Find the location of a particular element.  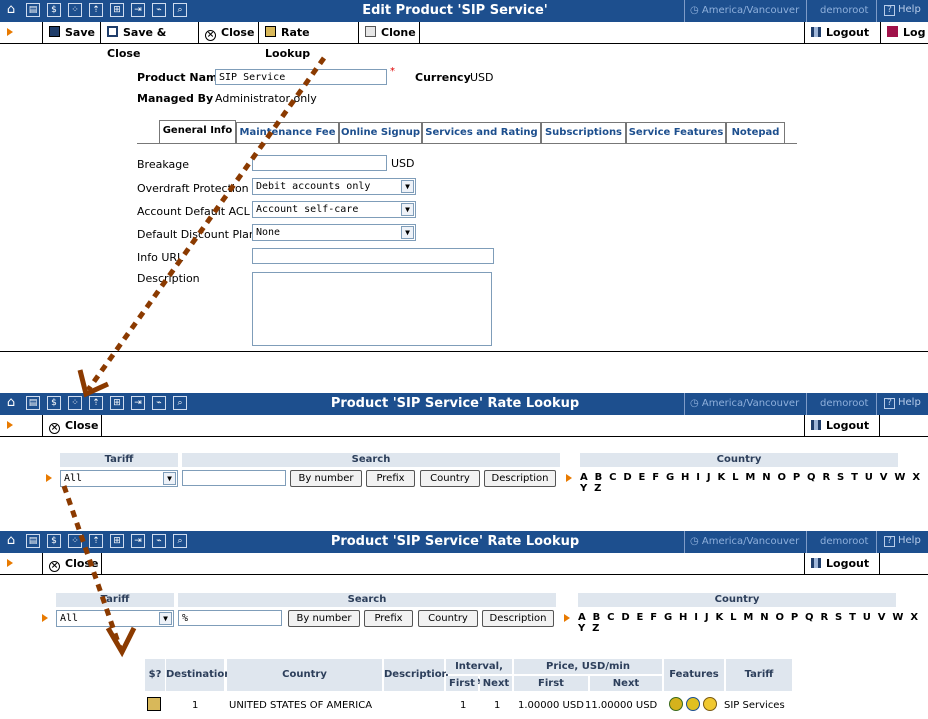

breakage-unit: USD is located at coordinates (403, 163).